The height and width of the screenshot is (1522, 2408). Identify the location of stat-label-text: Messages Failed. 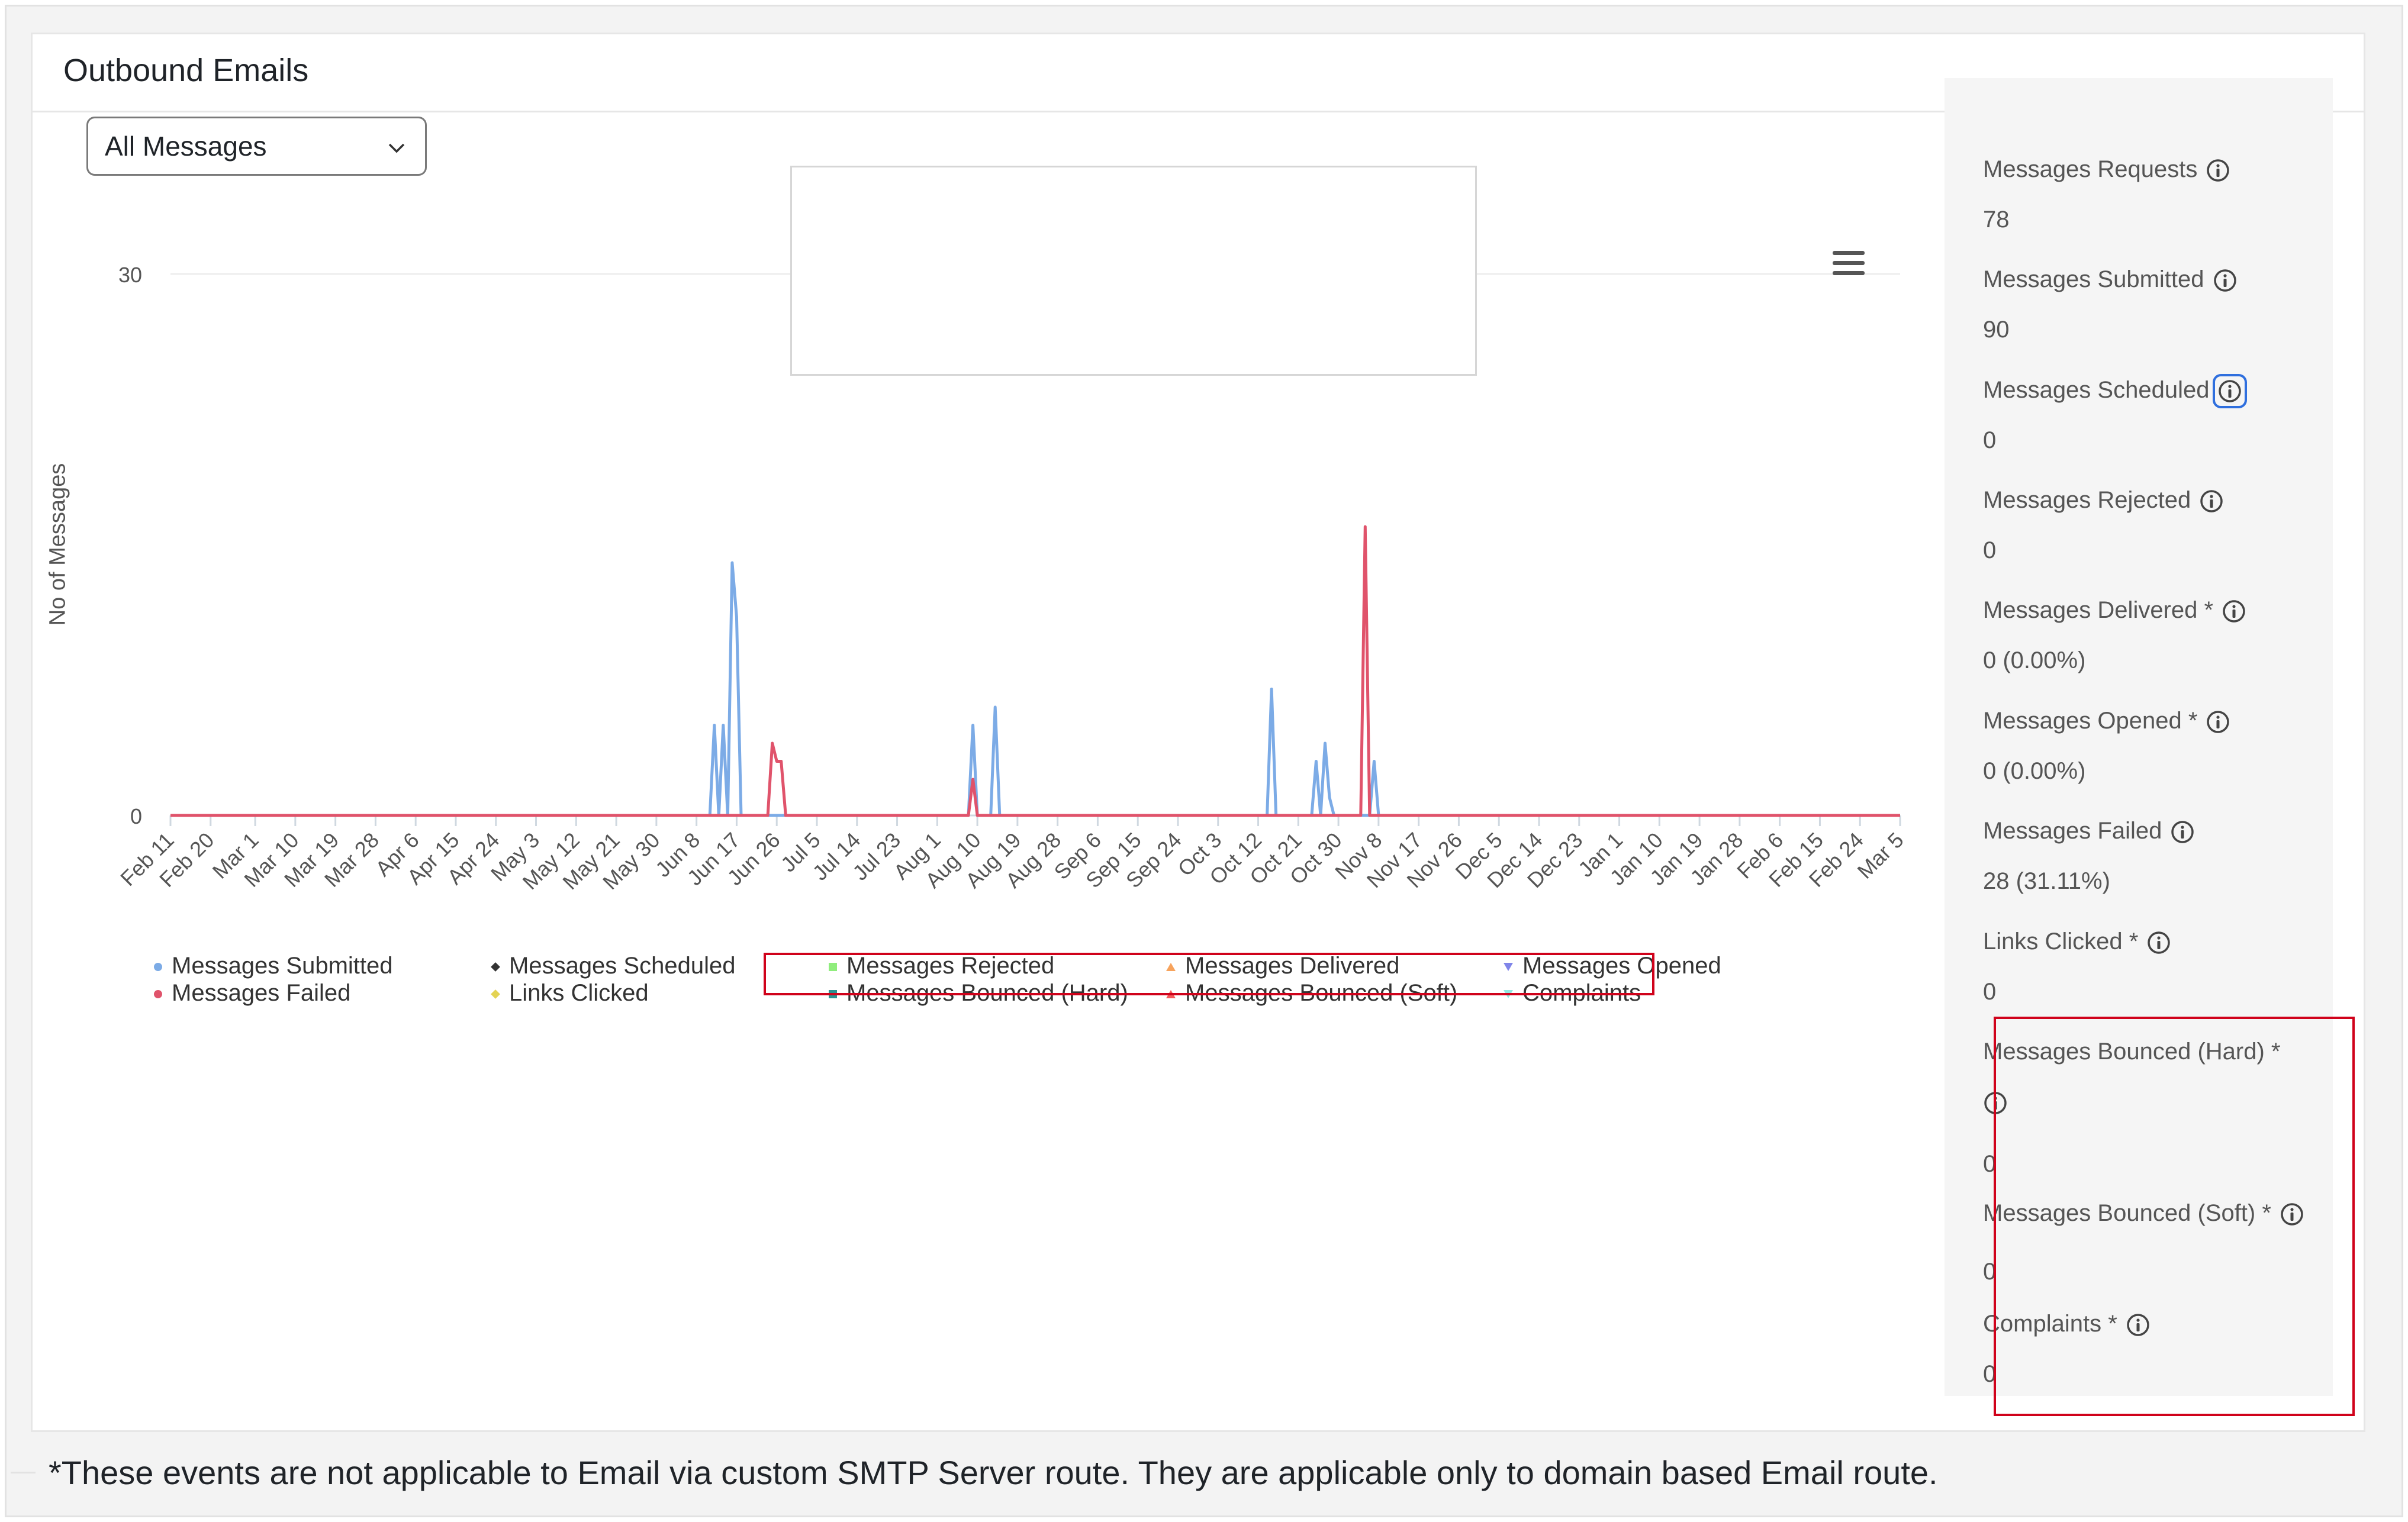
(2072, 831).